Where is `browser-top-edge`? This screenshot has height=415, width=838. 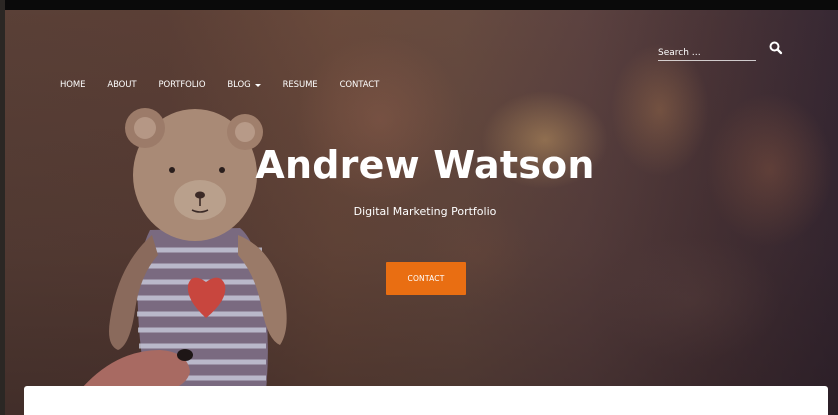 browser-top-edge is located at coordinates (419, 5).